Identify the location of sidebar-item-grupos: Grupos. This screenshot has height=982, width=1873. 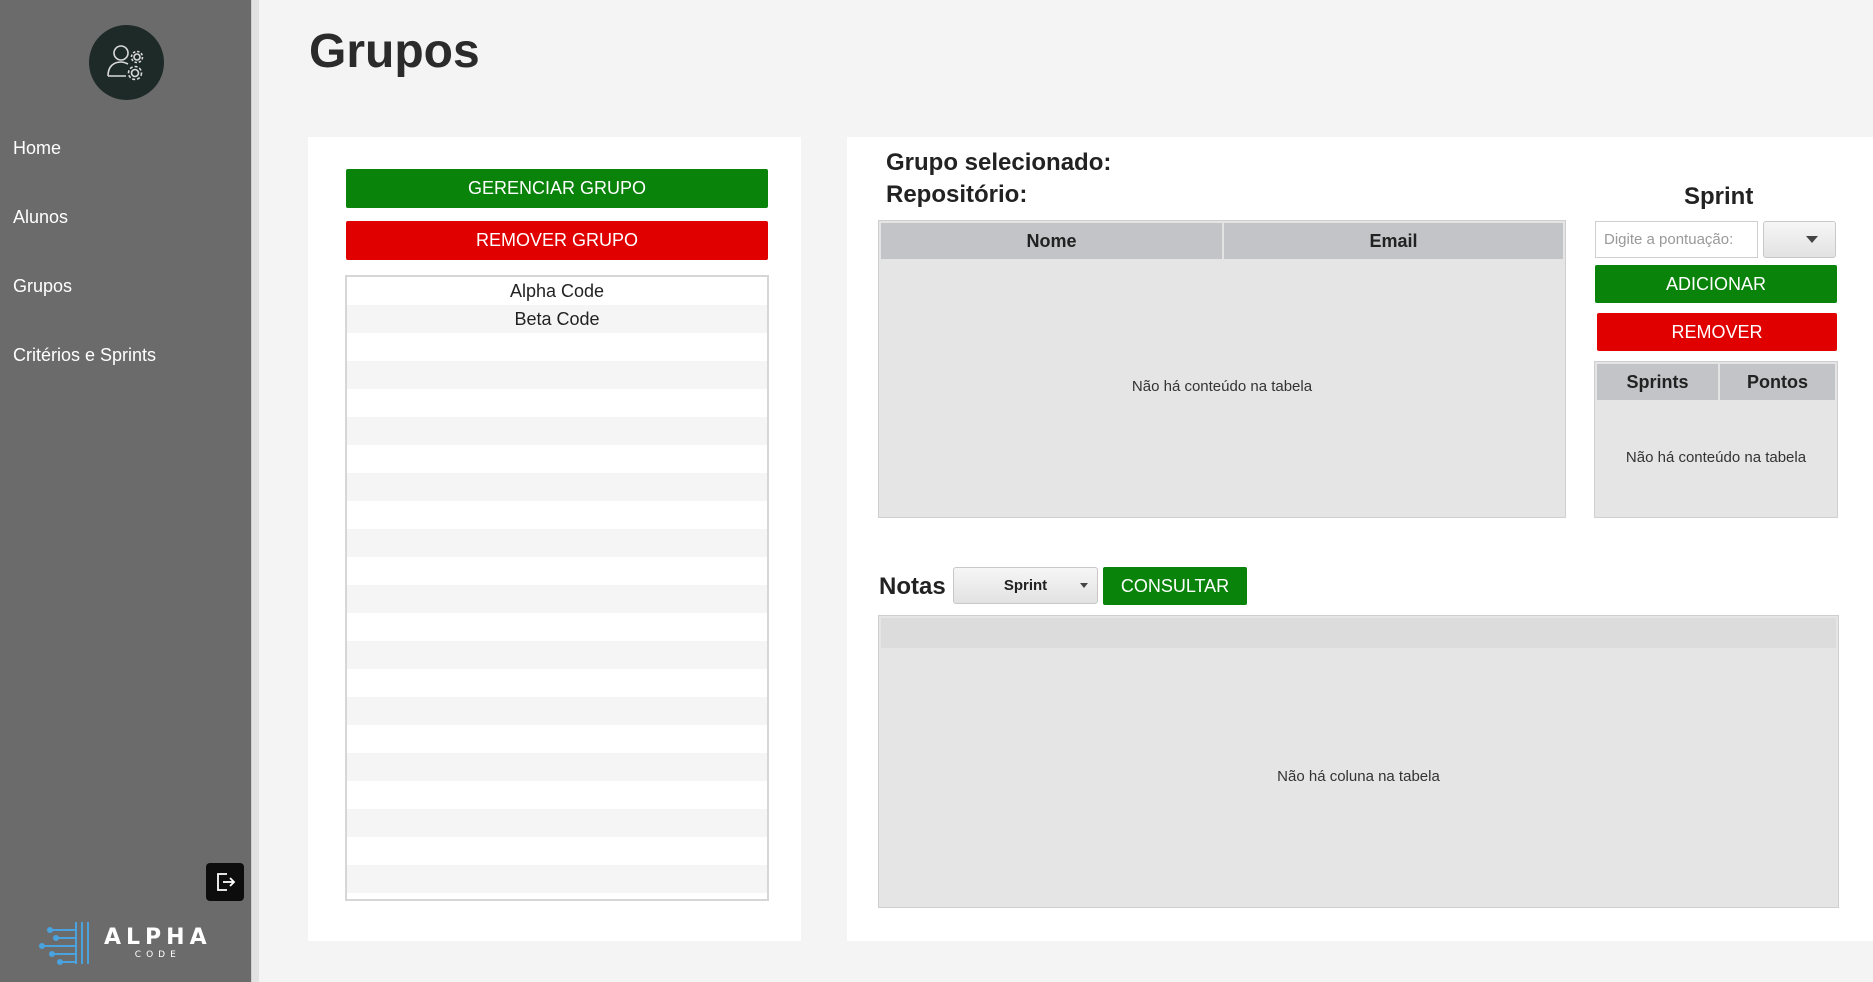
(42, 286).